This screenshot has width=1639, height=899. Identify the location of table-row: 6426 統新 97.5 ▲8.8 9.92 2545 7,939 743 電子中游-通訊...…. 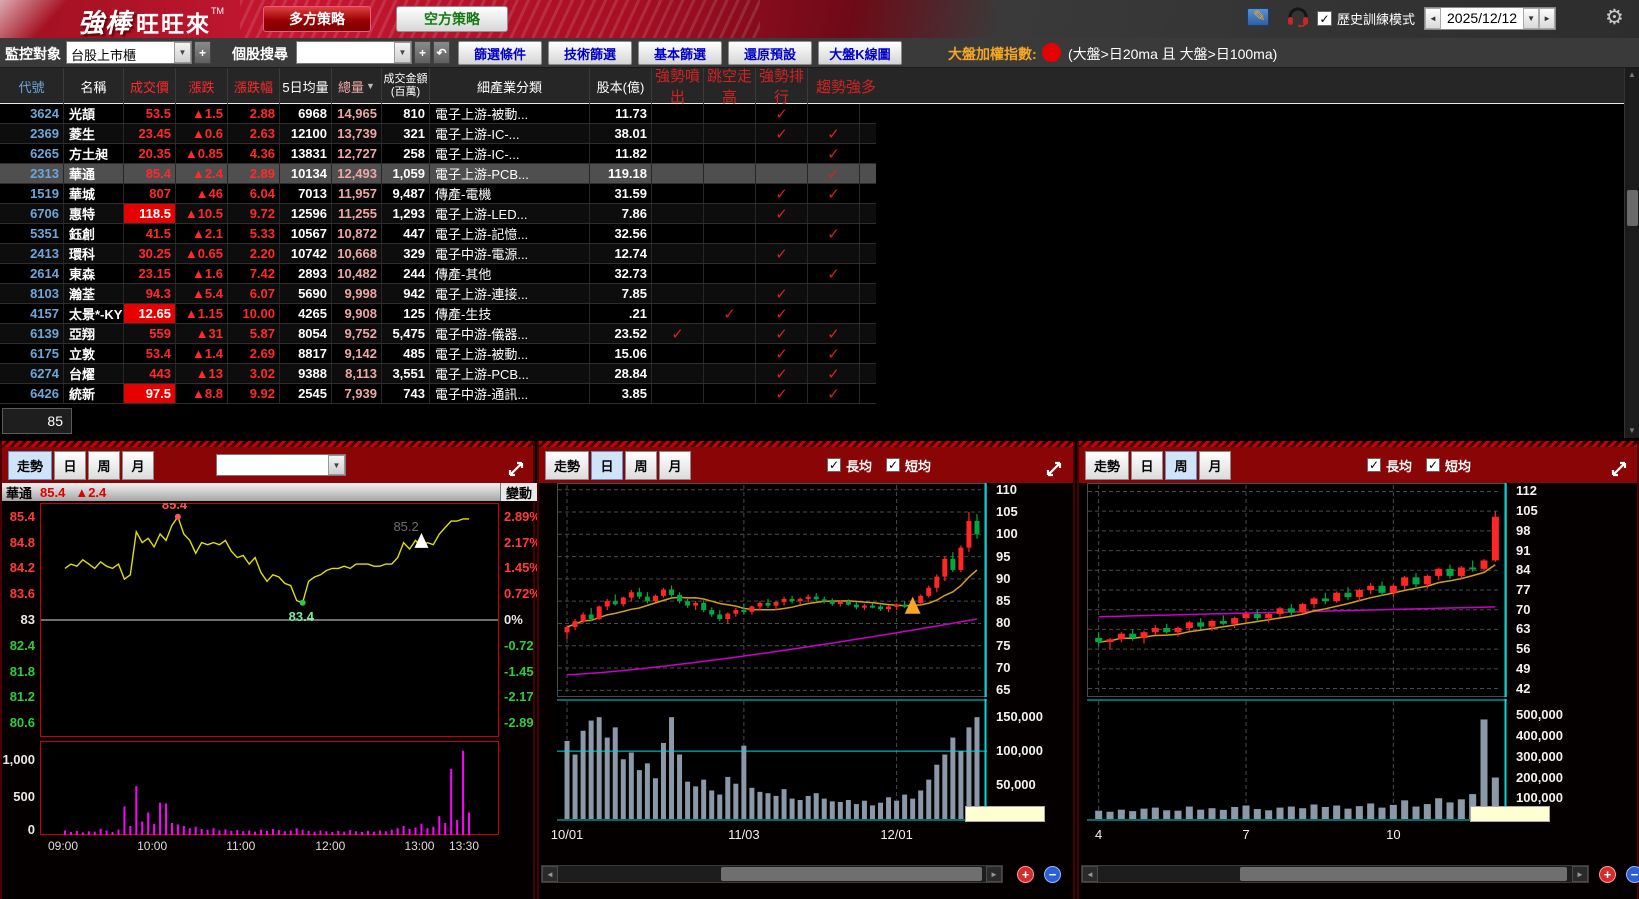
(438, 394).